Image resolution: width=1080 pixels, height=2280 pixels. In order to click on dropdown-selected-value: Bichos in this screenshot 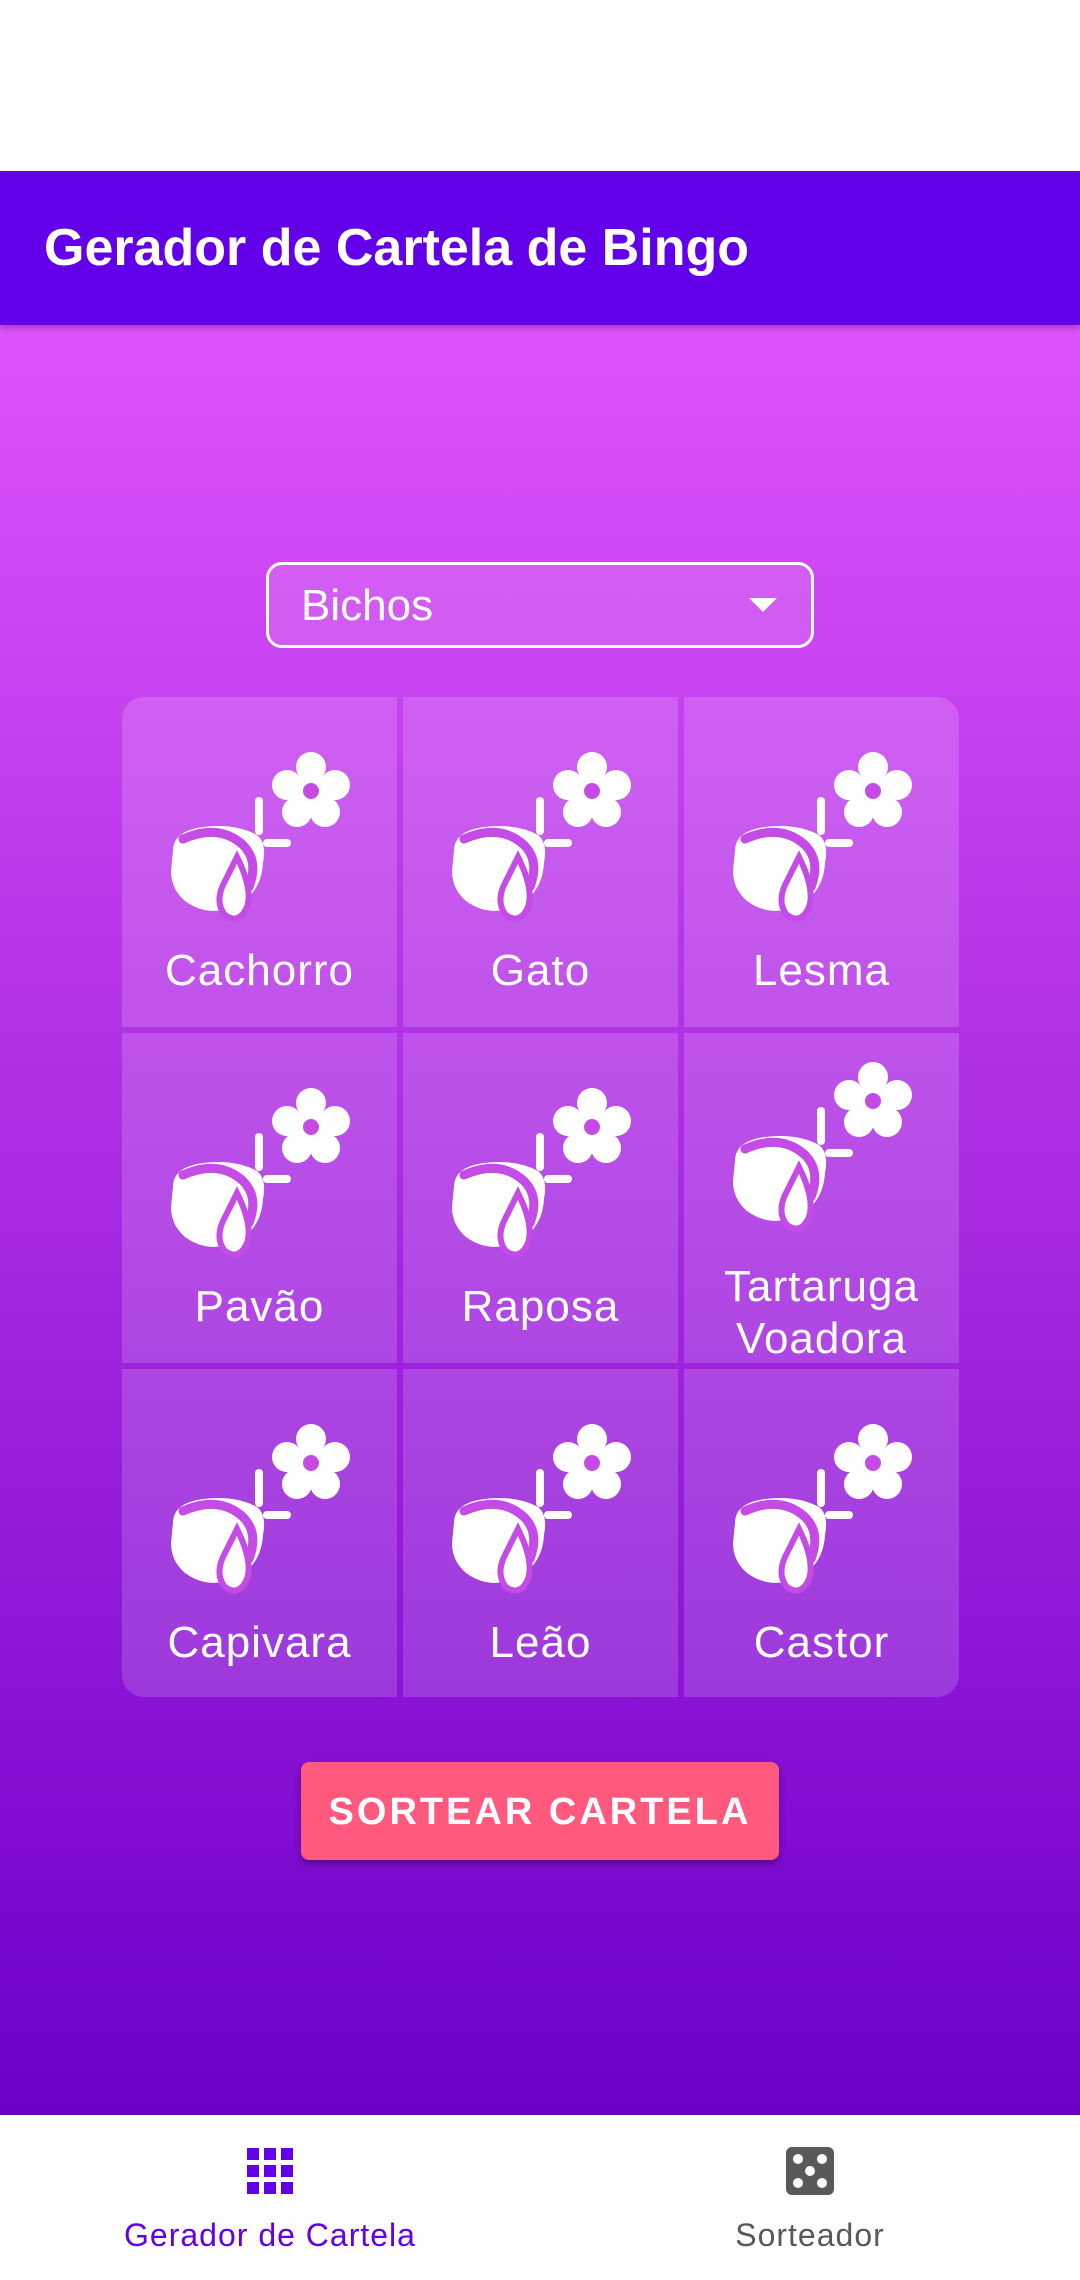, I will do `click(367, 605)`.